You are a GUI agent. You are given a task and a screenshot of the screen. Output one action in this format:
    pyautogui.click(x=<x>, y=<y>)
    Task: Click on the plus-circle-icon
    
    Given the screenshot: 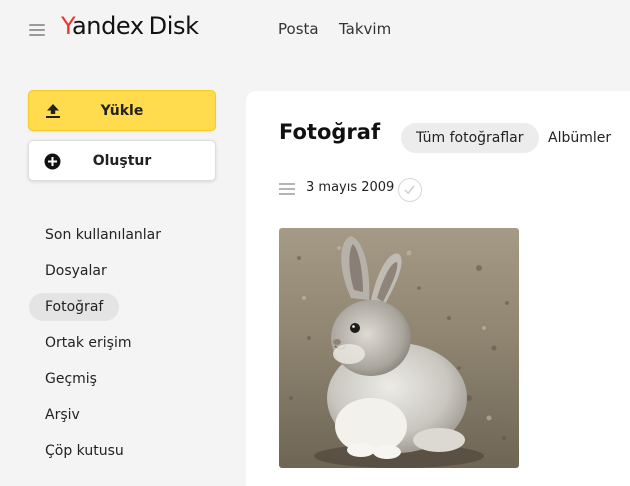 What is the action you would take?
    pyautogui.click(x=52, y=161)
    